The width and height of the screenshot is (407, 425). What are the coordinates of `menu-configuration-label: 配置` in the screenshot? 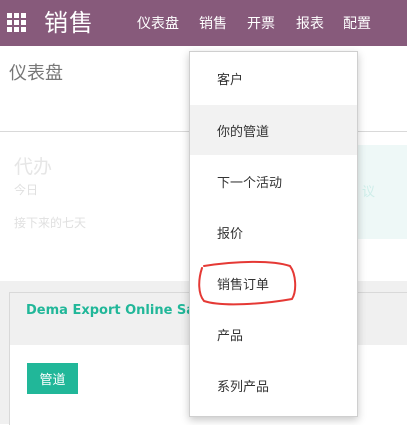 It's located at (357, 24).